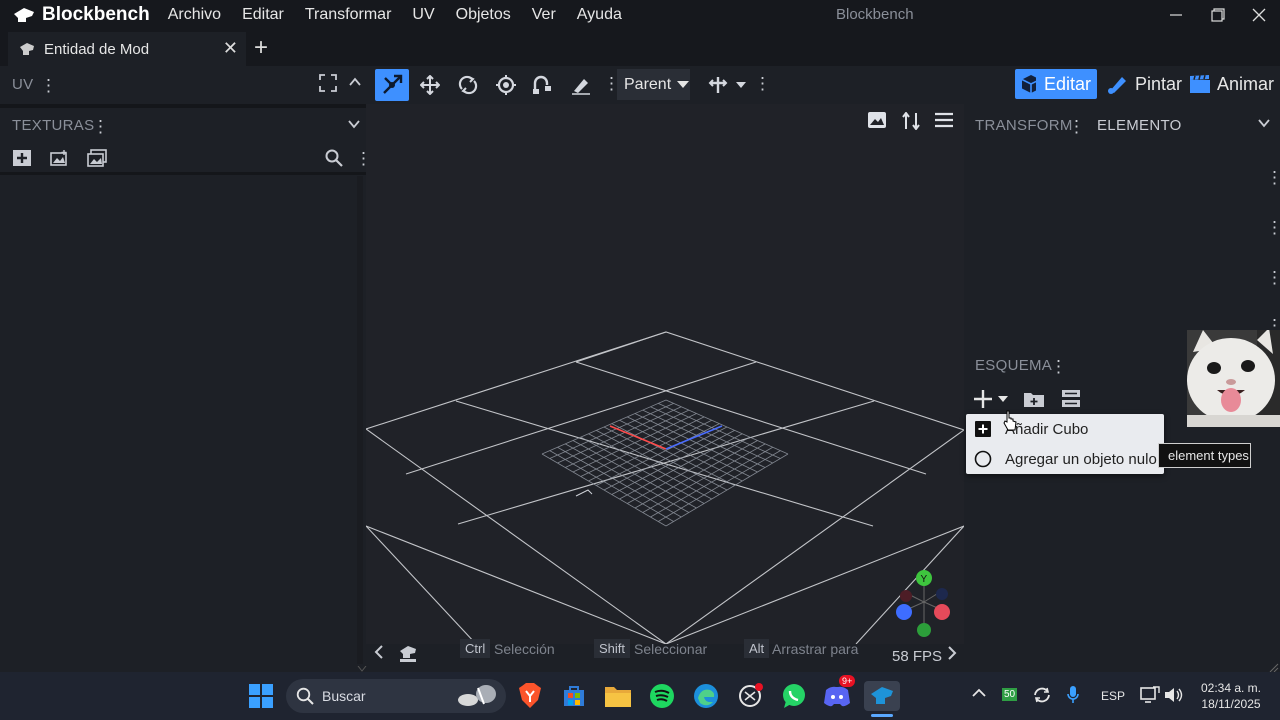  What do you see at coordinates (1010, 694) in the screenshot?
I see `tray-nvidia-icon: 50` at bounding box center [1010, 694].